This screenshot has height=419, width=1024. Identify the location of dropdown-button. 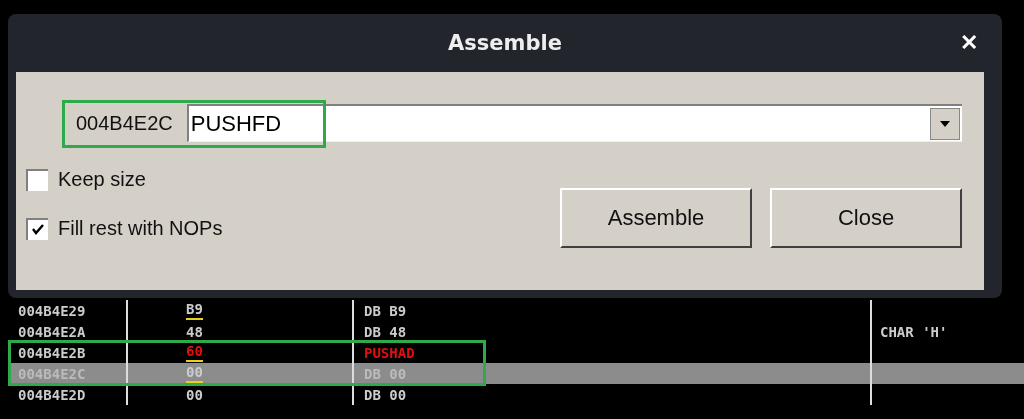
(945, 124).